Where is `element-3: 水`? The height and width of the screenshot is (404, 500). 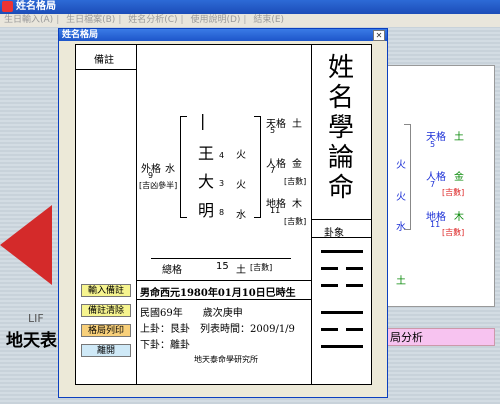
element-3: 水 is located at coordinates (241, 215).